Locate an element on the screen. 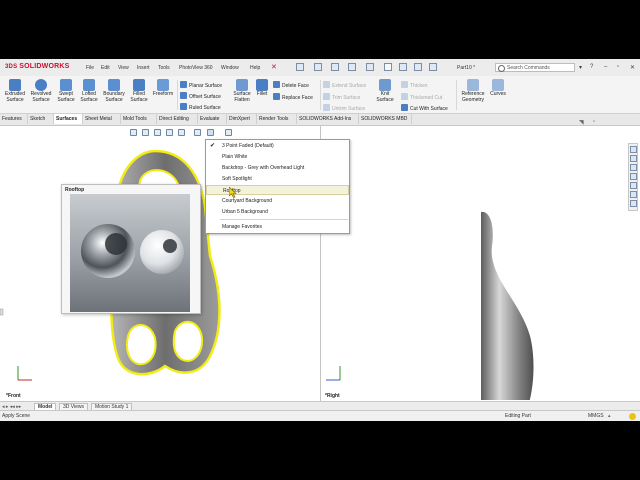 This screenshot has width=640, height=480. delete-face-button: Delete Face is located at coordinates (291, 85).